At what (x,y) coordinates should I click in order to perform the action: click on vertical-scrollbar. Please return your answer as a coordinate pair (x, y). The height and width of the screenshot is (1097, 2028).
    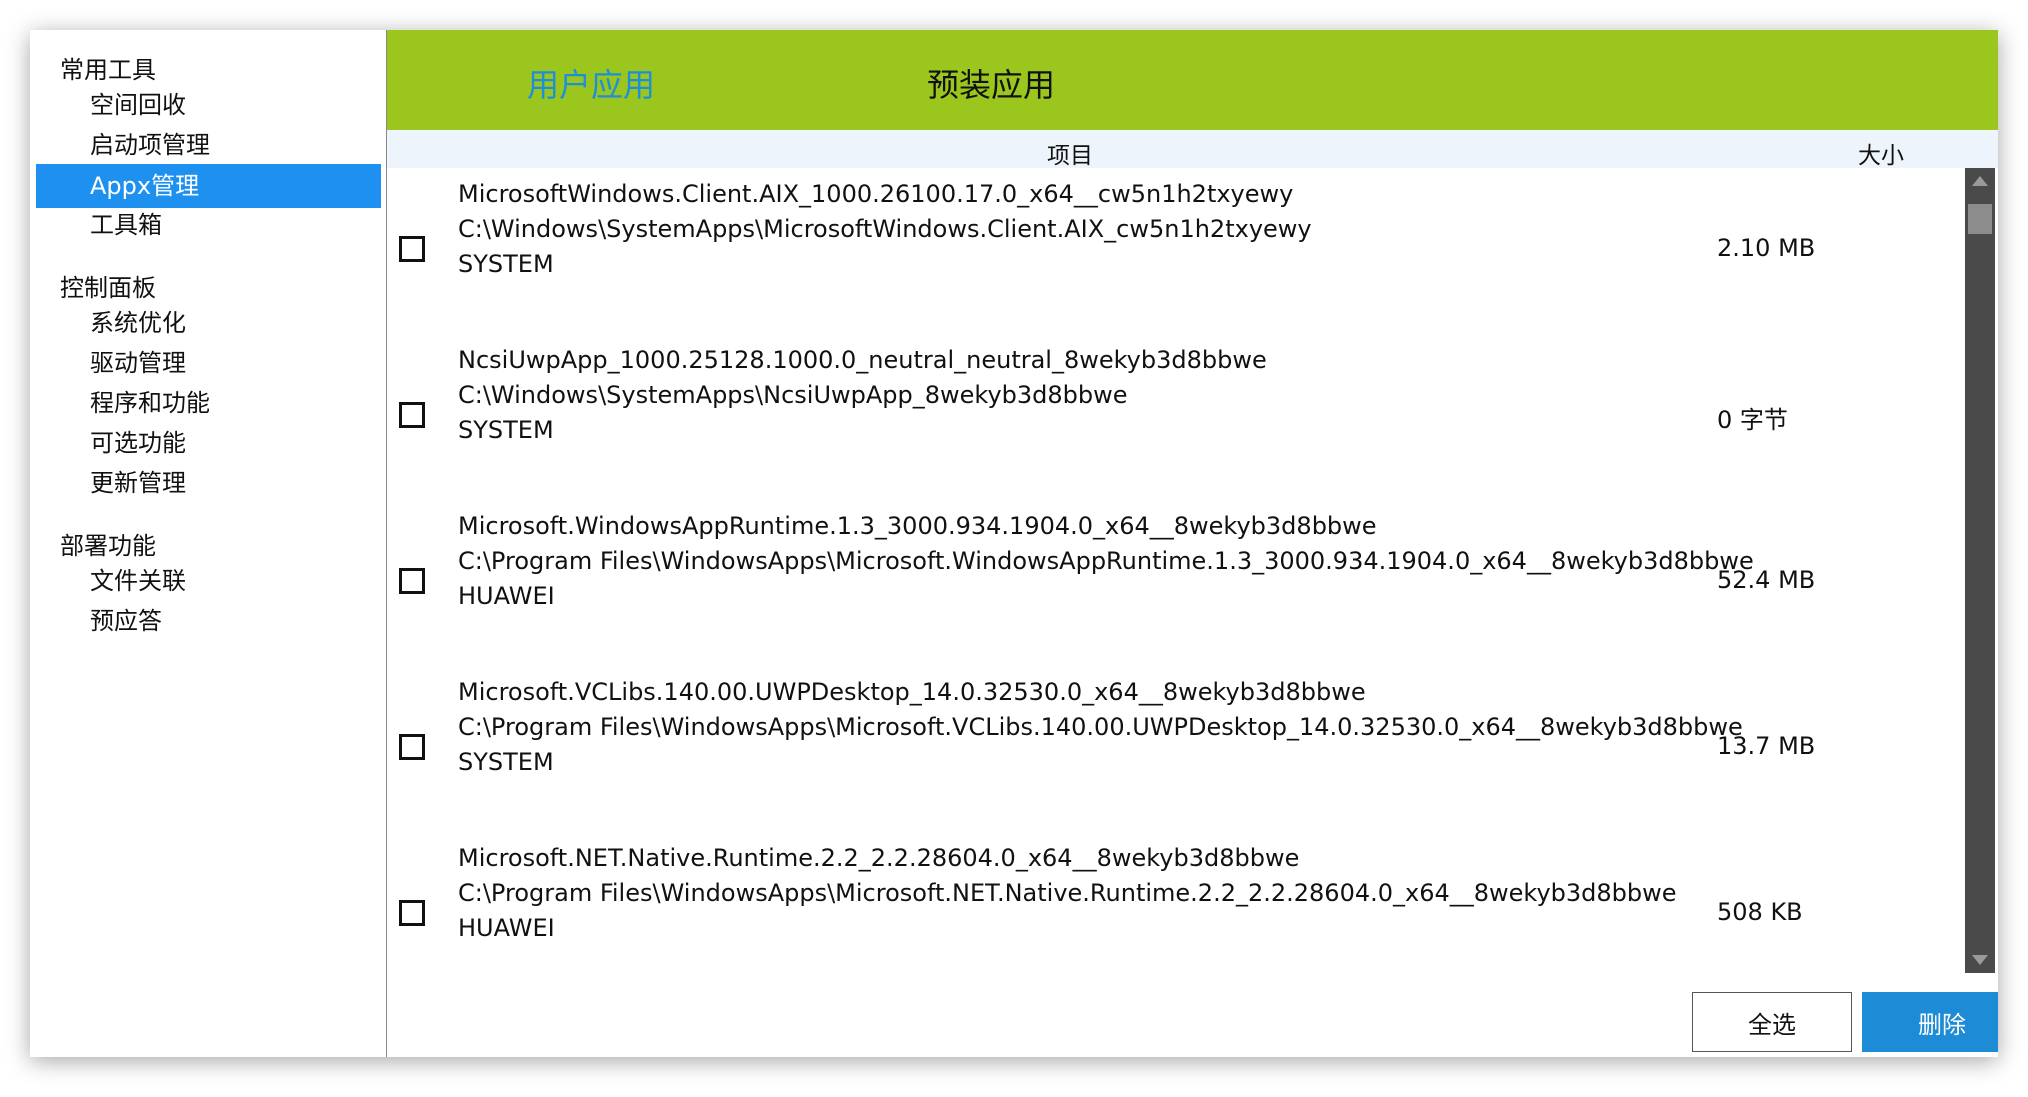
    Looking at the image, I should click on (1980, 570).